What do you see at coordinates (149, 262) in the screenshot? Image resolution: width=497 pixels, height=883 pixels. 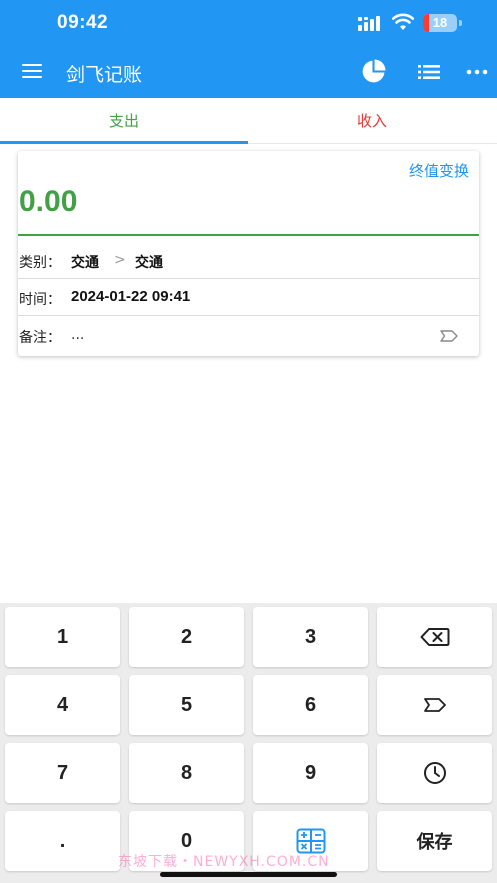 I see `category-child: 交通` at bounding box center [149, 262].